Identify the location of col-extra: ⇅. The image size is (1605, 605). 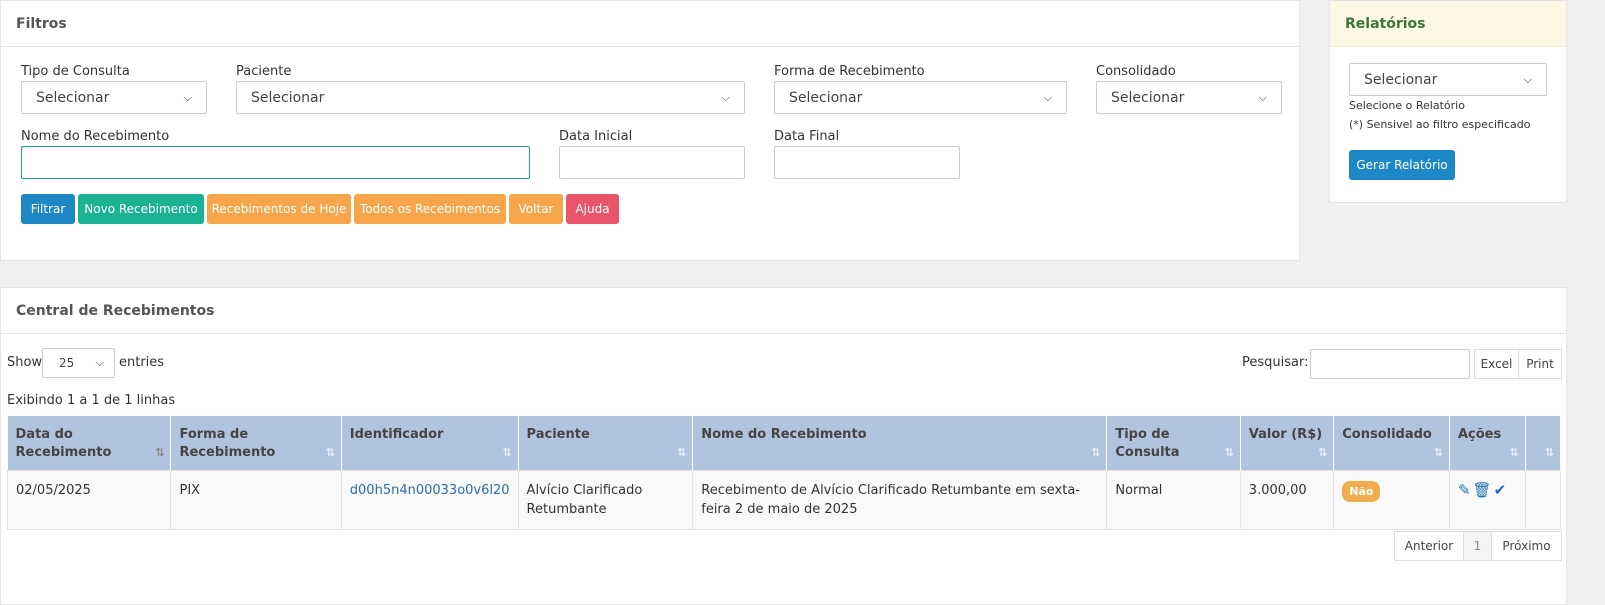
(1543, 443).